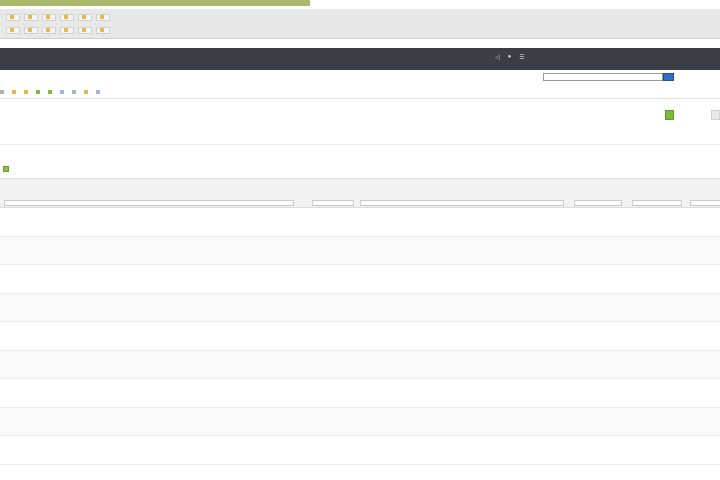  I want to click on breadcrumb, so click(360, 92).